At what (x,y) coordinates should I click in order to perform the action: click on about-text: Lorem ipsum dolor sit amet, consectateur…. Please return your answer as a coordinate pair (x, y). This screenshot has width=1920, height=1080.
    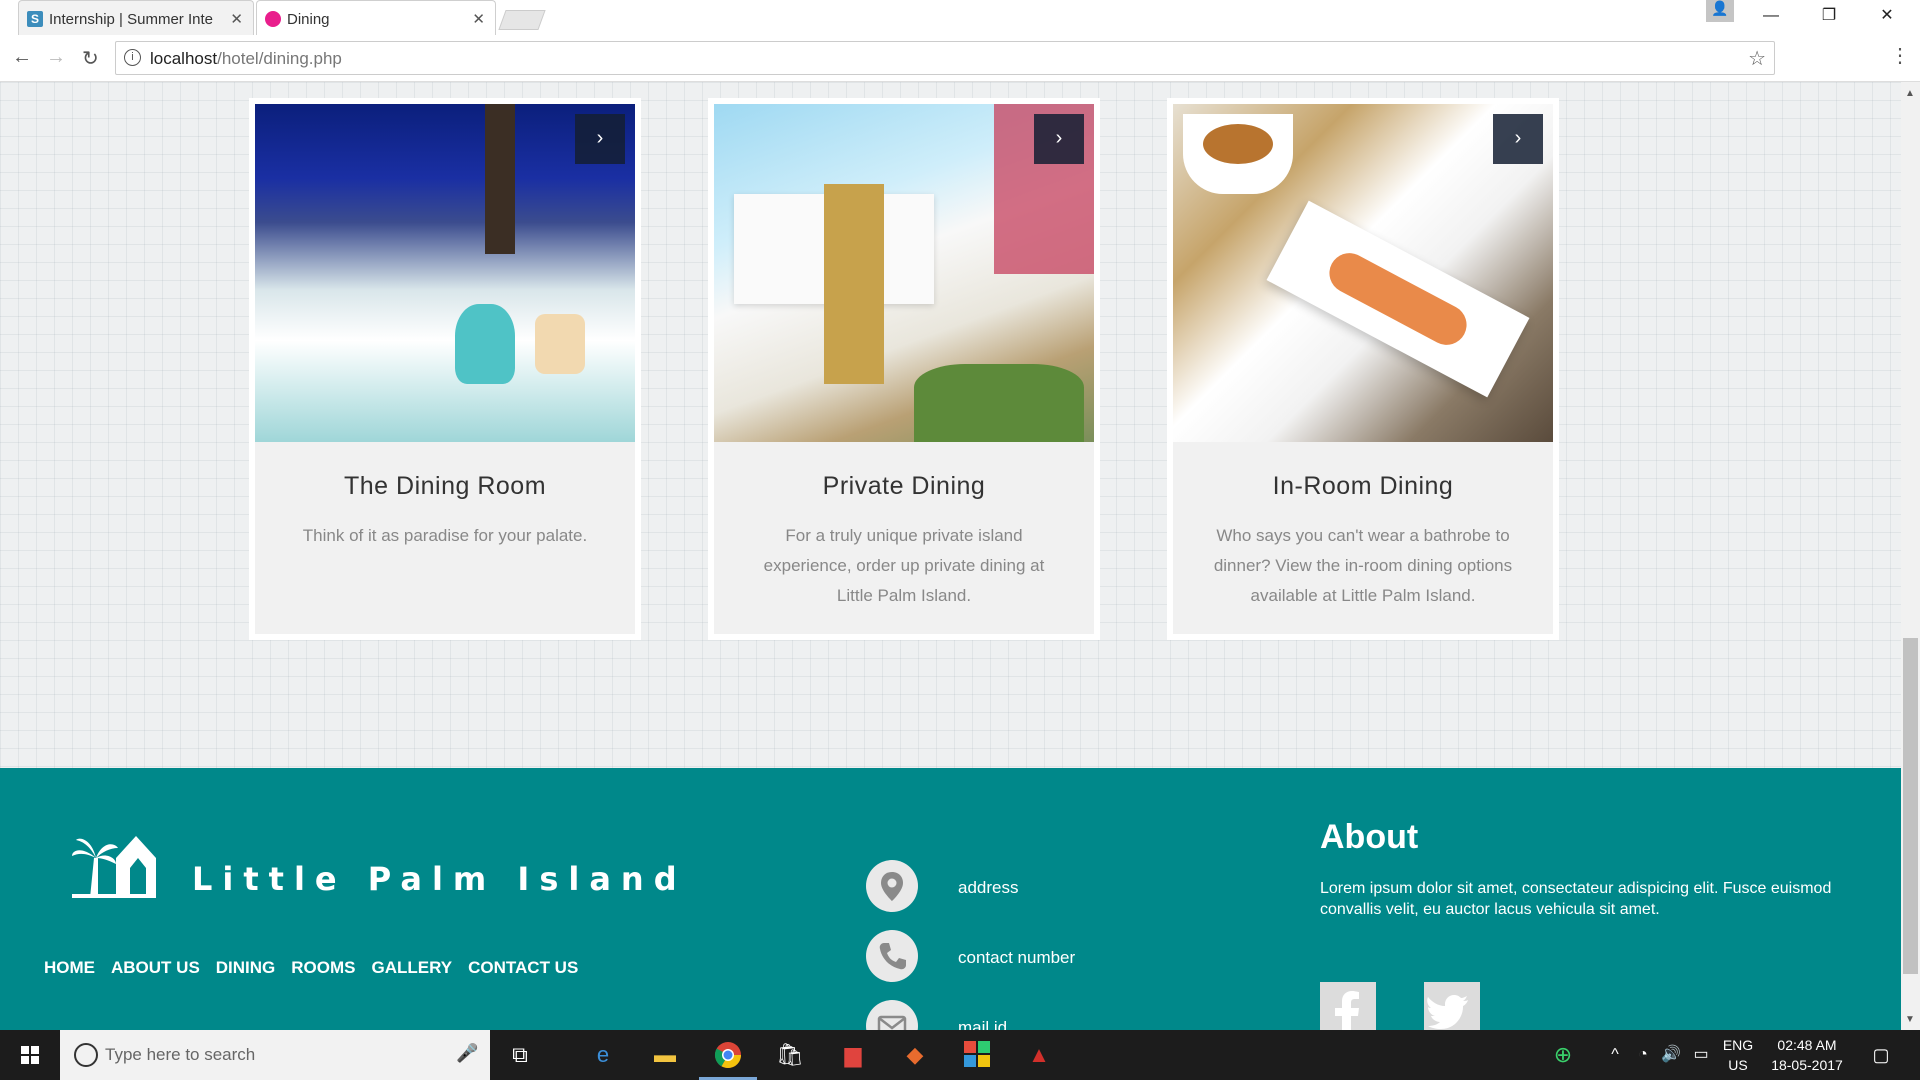
    Looking at the image, I should click on (1576, 899).